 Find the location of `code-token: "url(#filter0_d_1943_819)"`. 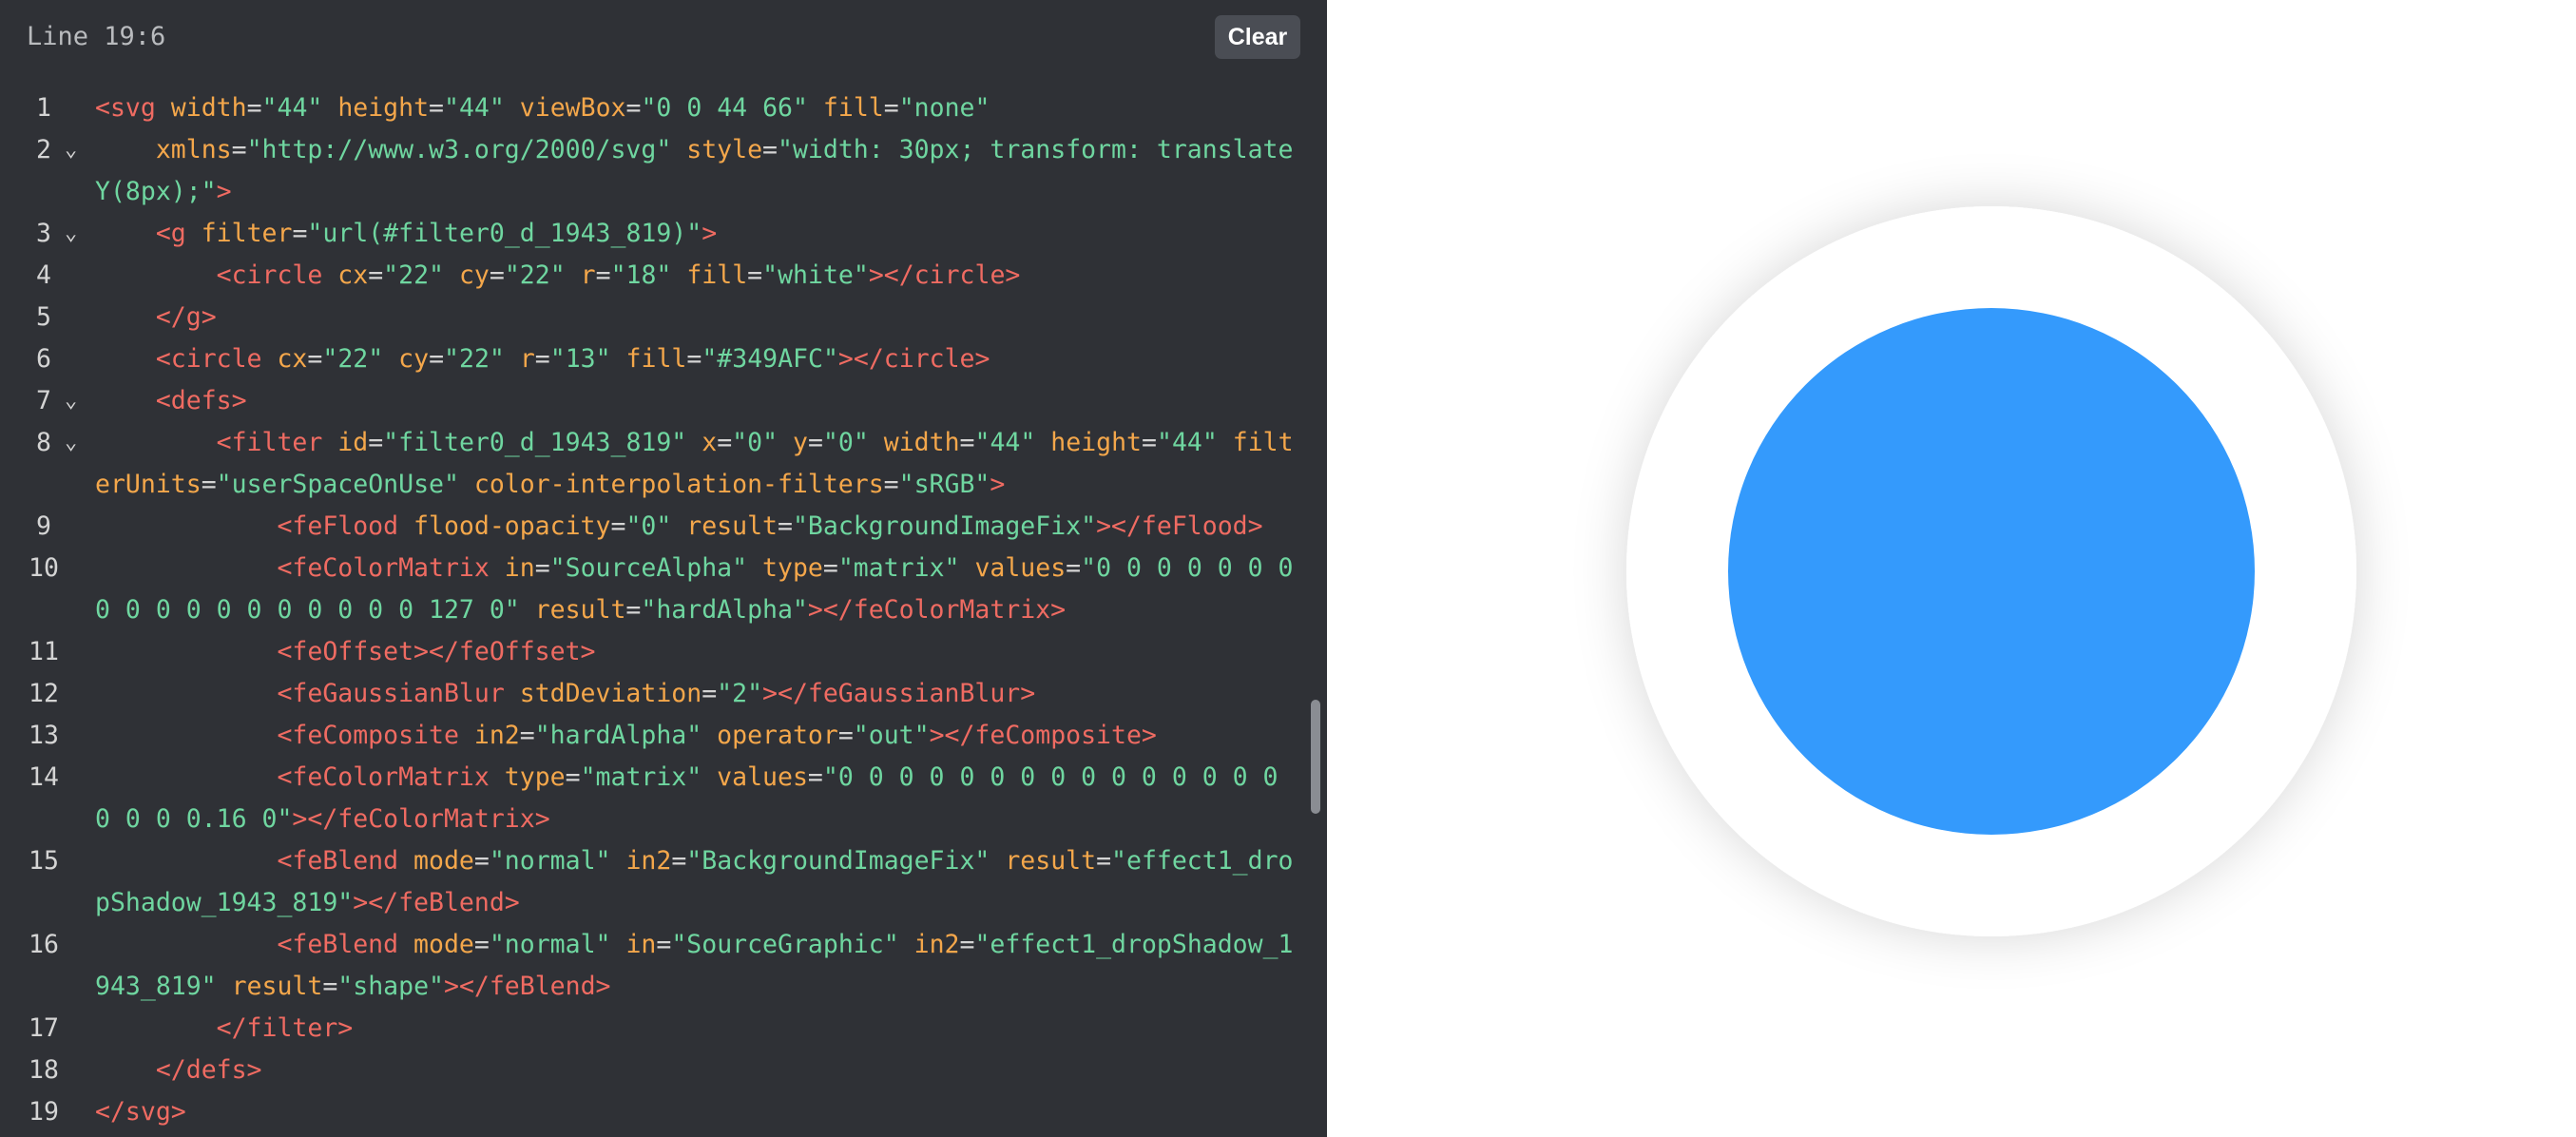

code-token: "url(#filter0_d_1943_819)" is located at coordinates (504, 233).